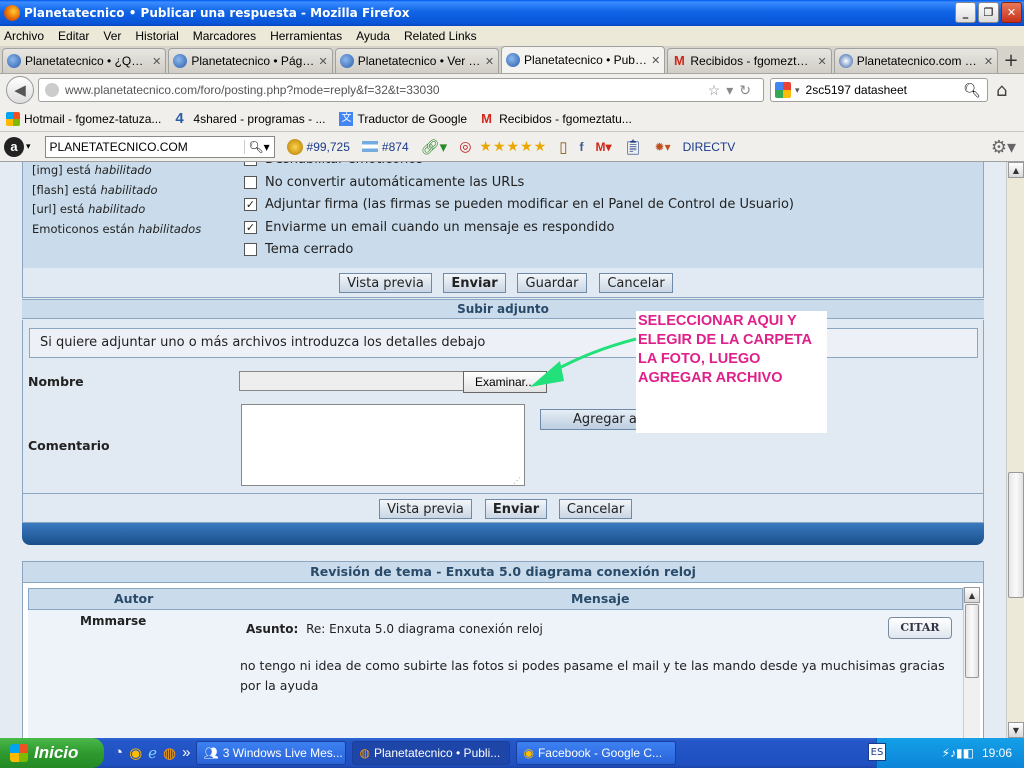  I want to click on start-button: Inicio, so click(52, 753).